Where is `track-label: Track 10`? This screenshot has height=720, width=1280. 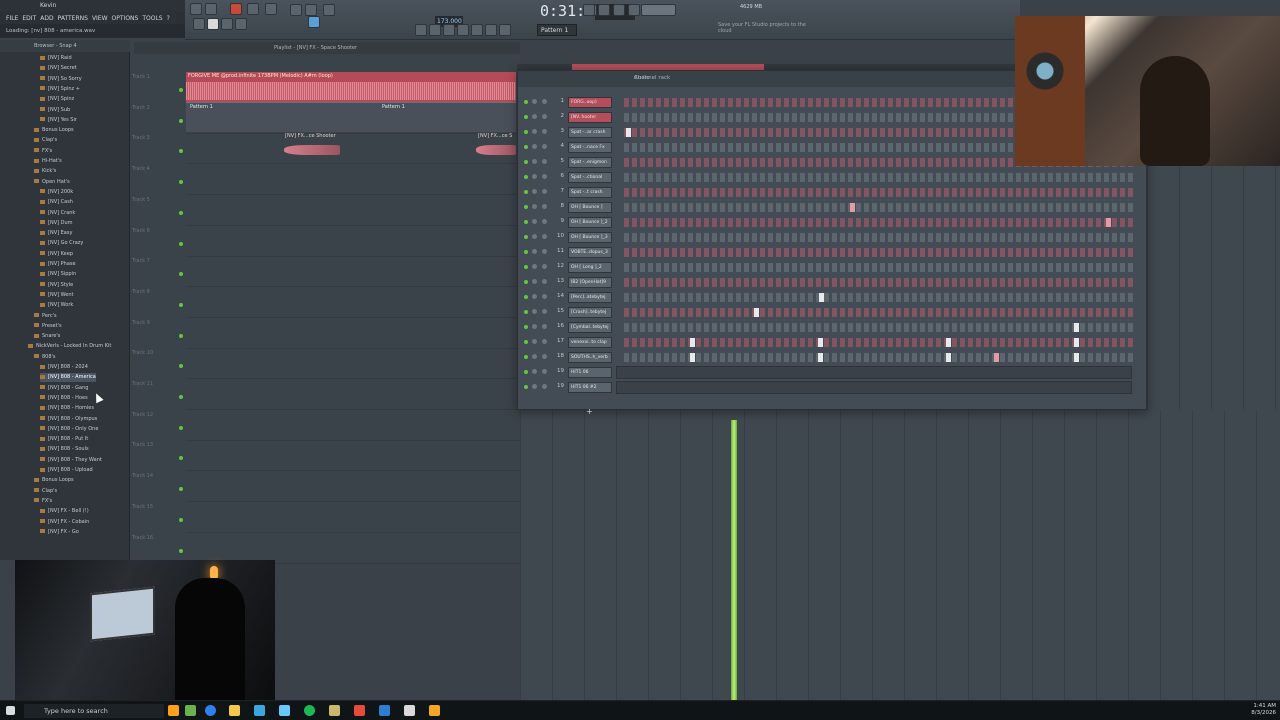
track-label: Track 10 is located at coordinates (155, 353).